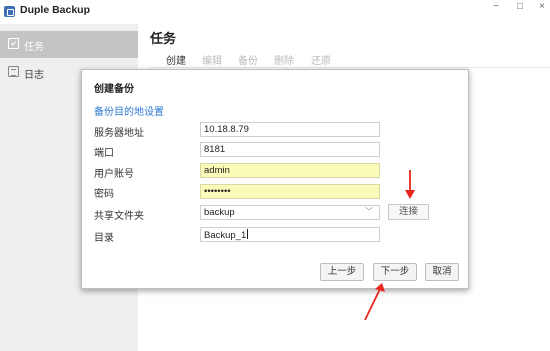  I want to click on username-input: admin, so click(290, 170).